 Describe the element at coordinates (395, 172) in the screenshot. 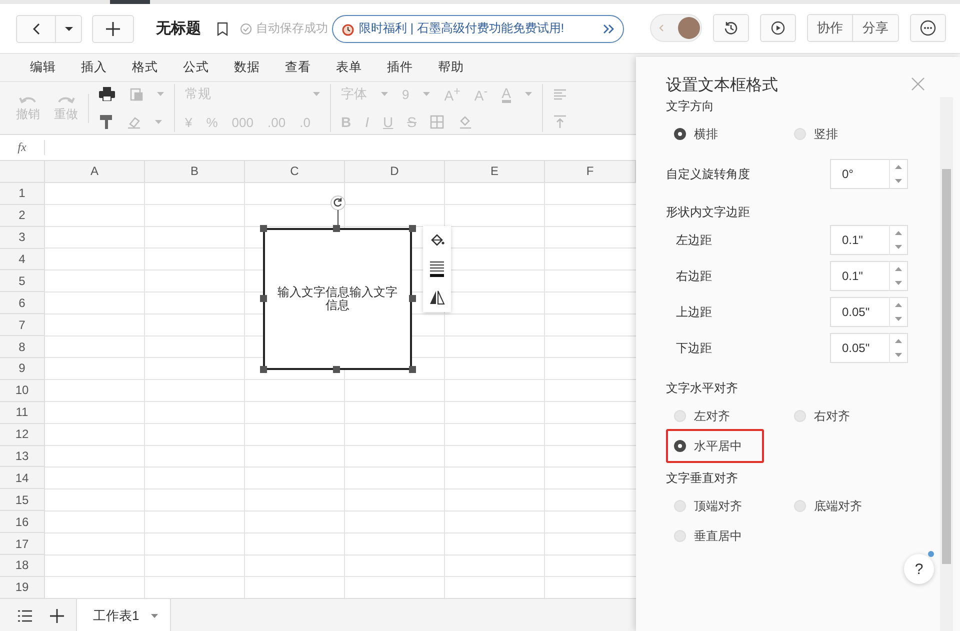

I see `column-header: D` at that location.